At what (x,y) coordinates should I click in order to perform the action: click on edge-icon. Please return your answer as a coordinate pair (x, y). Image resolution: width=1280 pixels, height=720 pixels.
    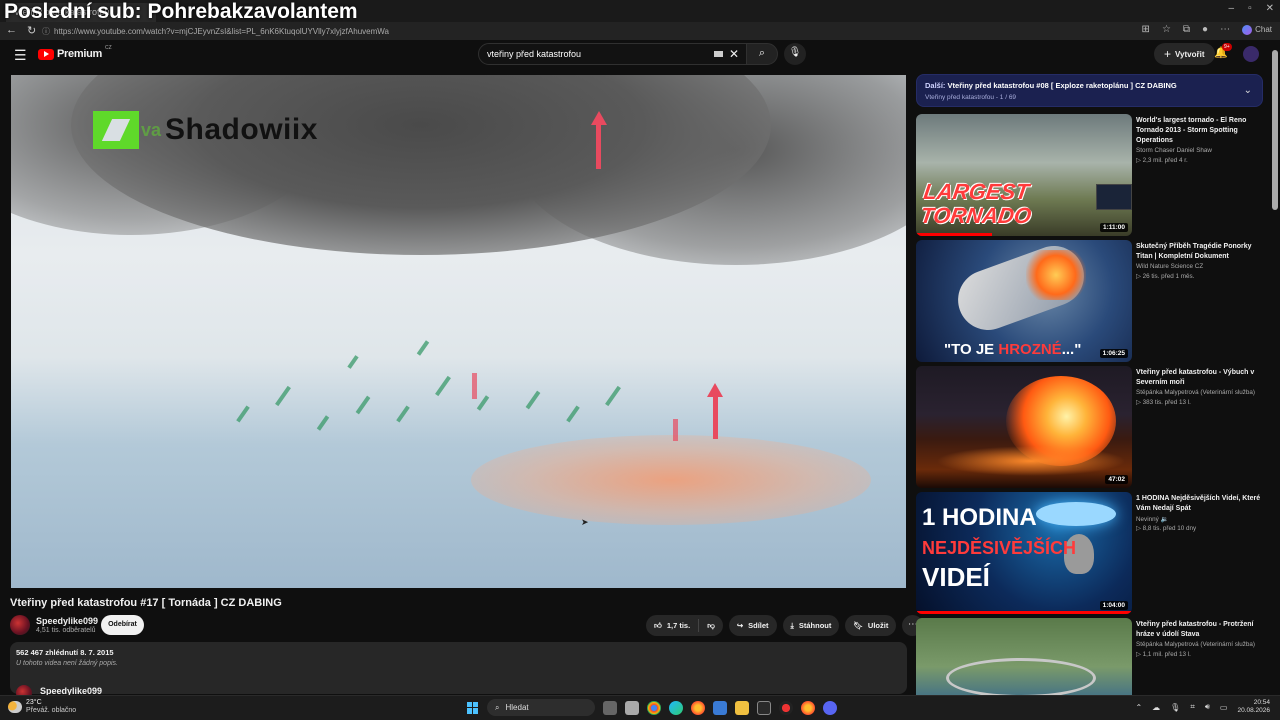
    Looking at the image, I should click on (676, 707).